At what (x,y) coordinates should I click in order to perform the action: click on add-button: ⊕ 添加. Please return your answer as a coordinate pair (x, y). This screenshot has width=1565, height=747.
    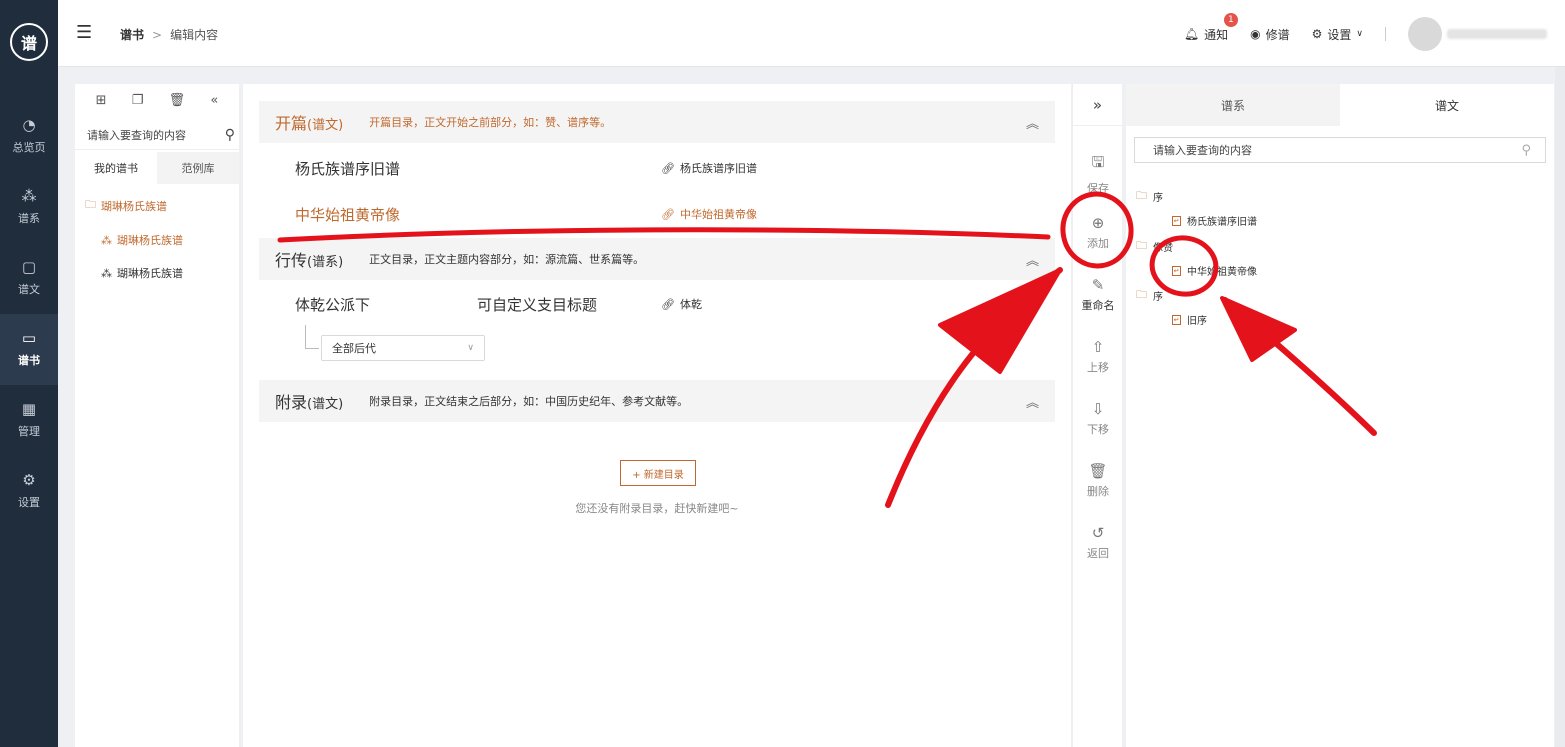
    Looking at the image, I should click on (1098, 232).